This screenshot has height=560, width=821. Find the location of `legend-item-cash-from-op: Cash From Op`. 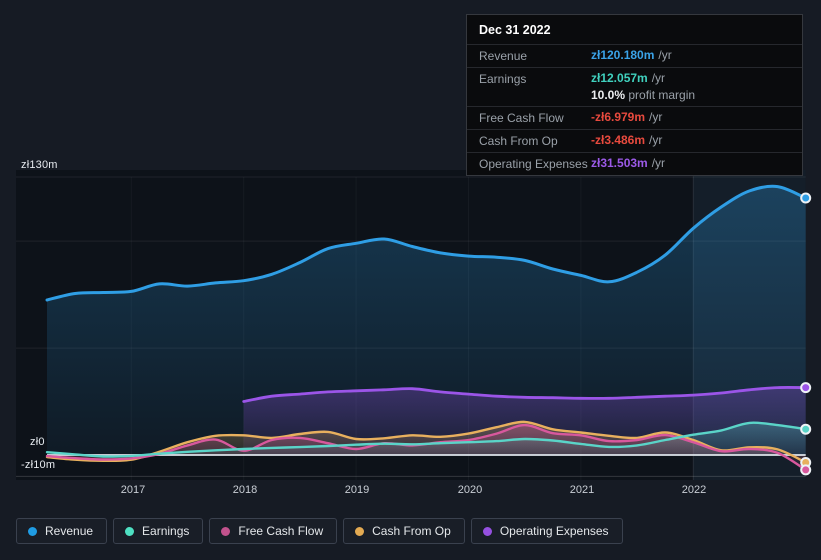

legend-item-cash-from-op: Cash From Op is located at coordinates (404, 531).